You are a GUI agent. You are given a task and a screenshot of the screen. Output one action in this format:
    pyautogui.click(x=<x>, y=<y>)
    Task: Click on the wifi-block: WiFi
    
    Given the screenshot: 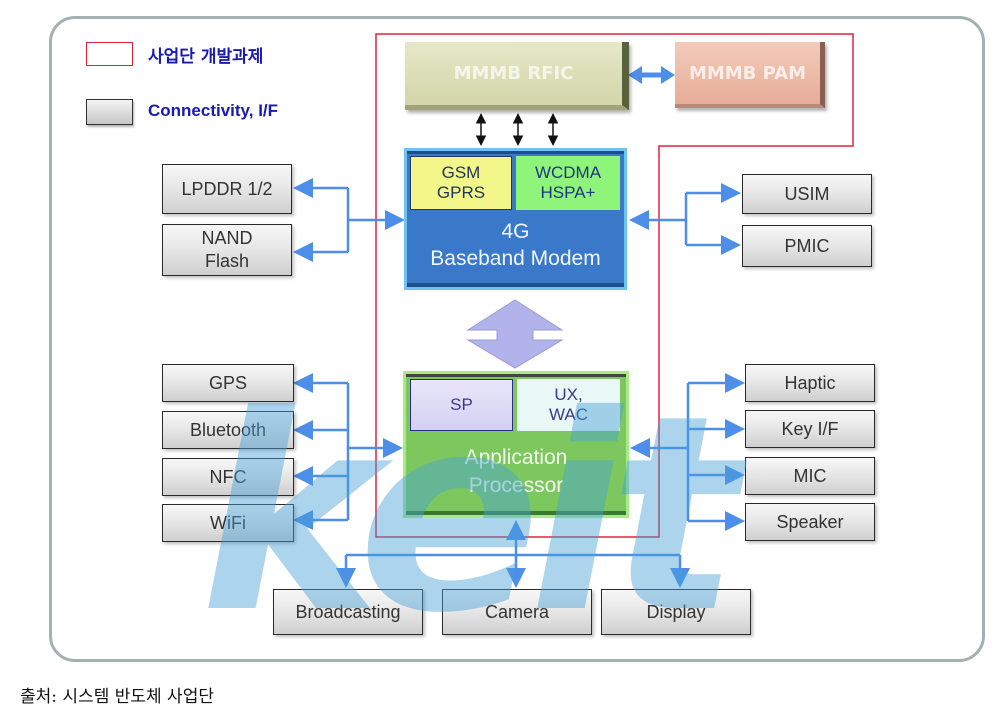 What is the action you would take?
    pyautogui.click(x=228, y=523)
    